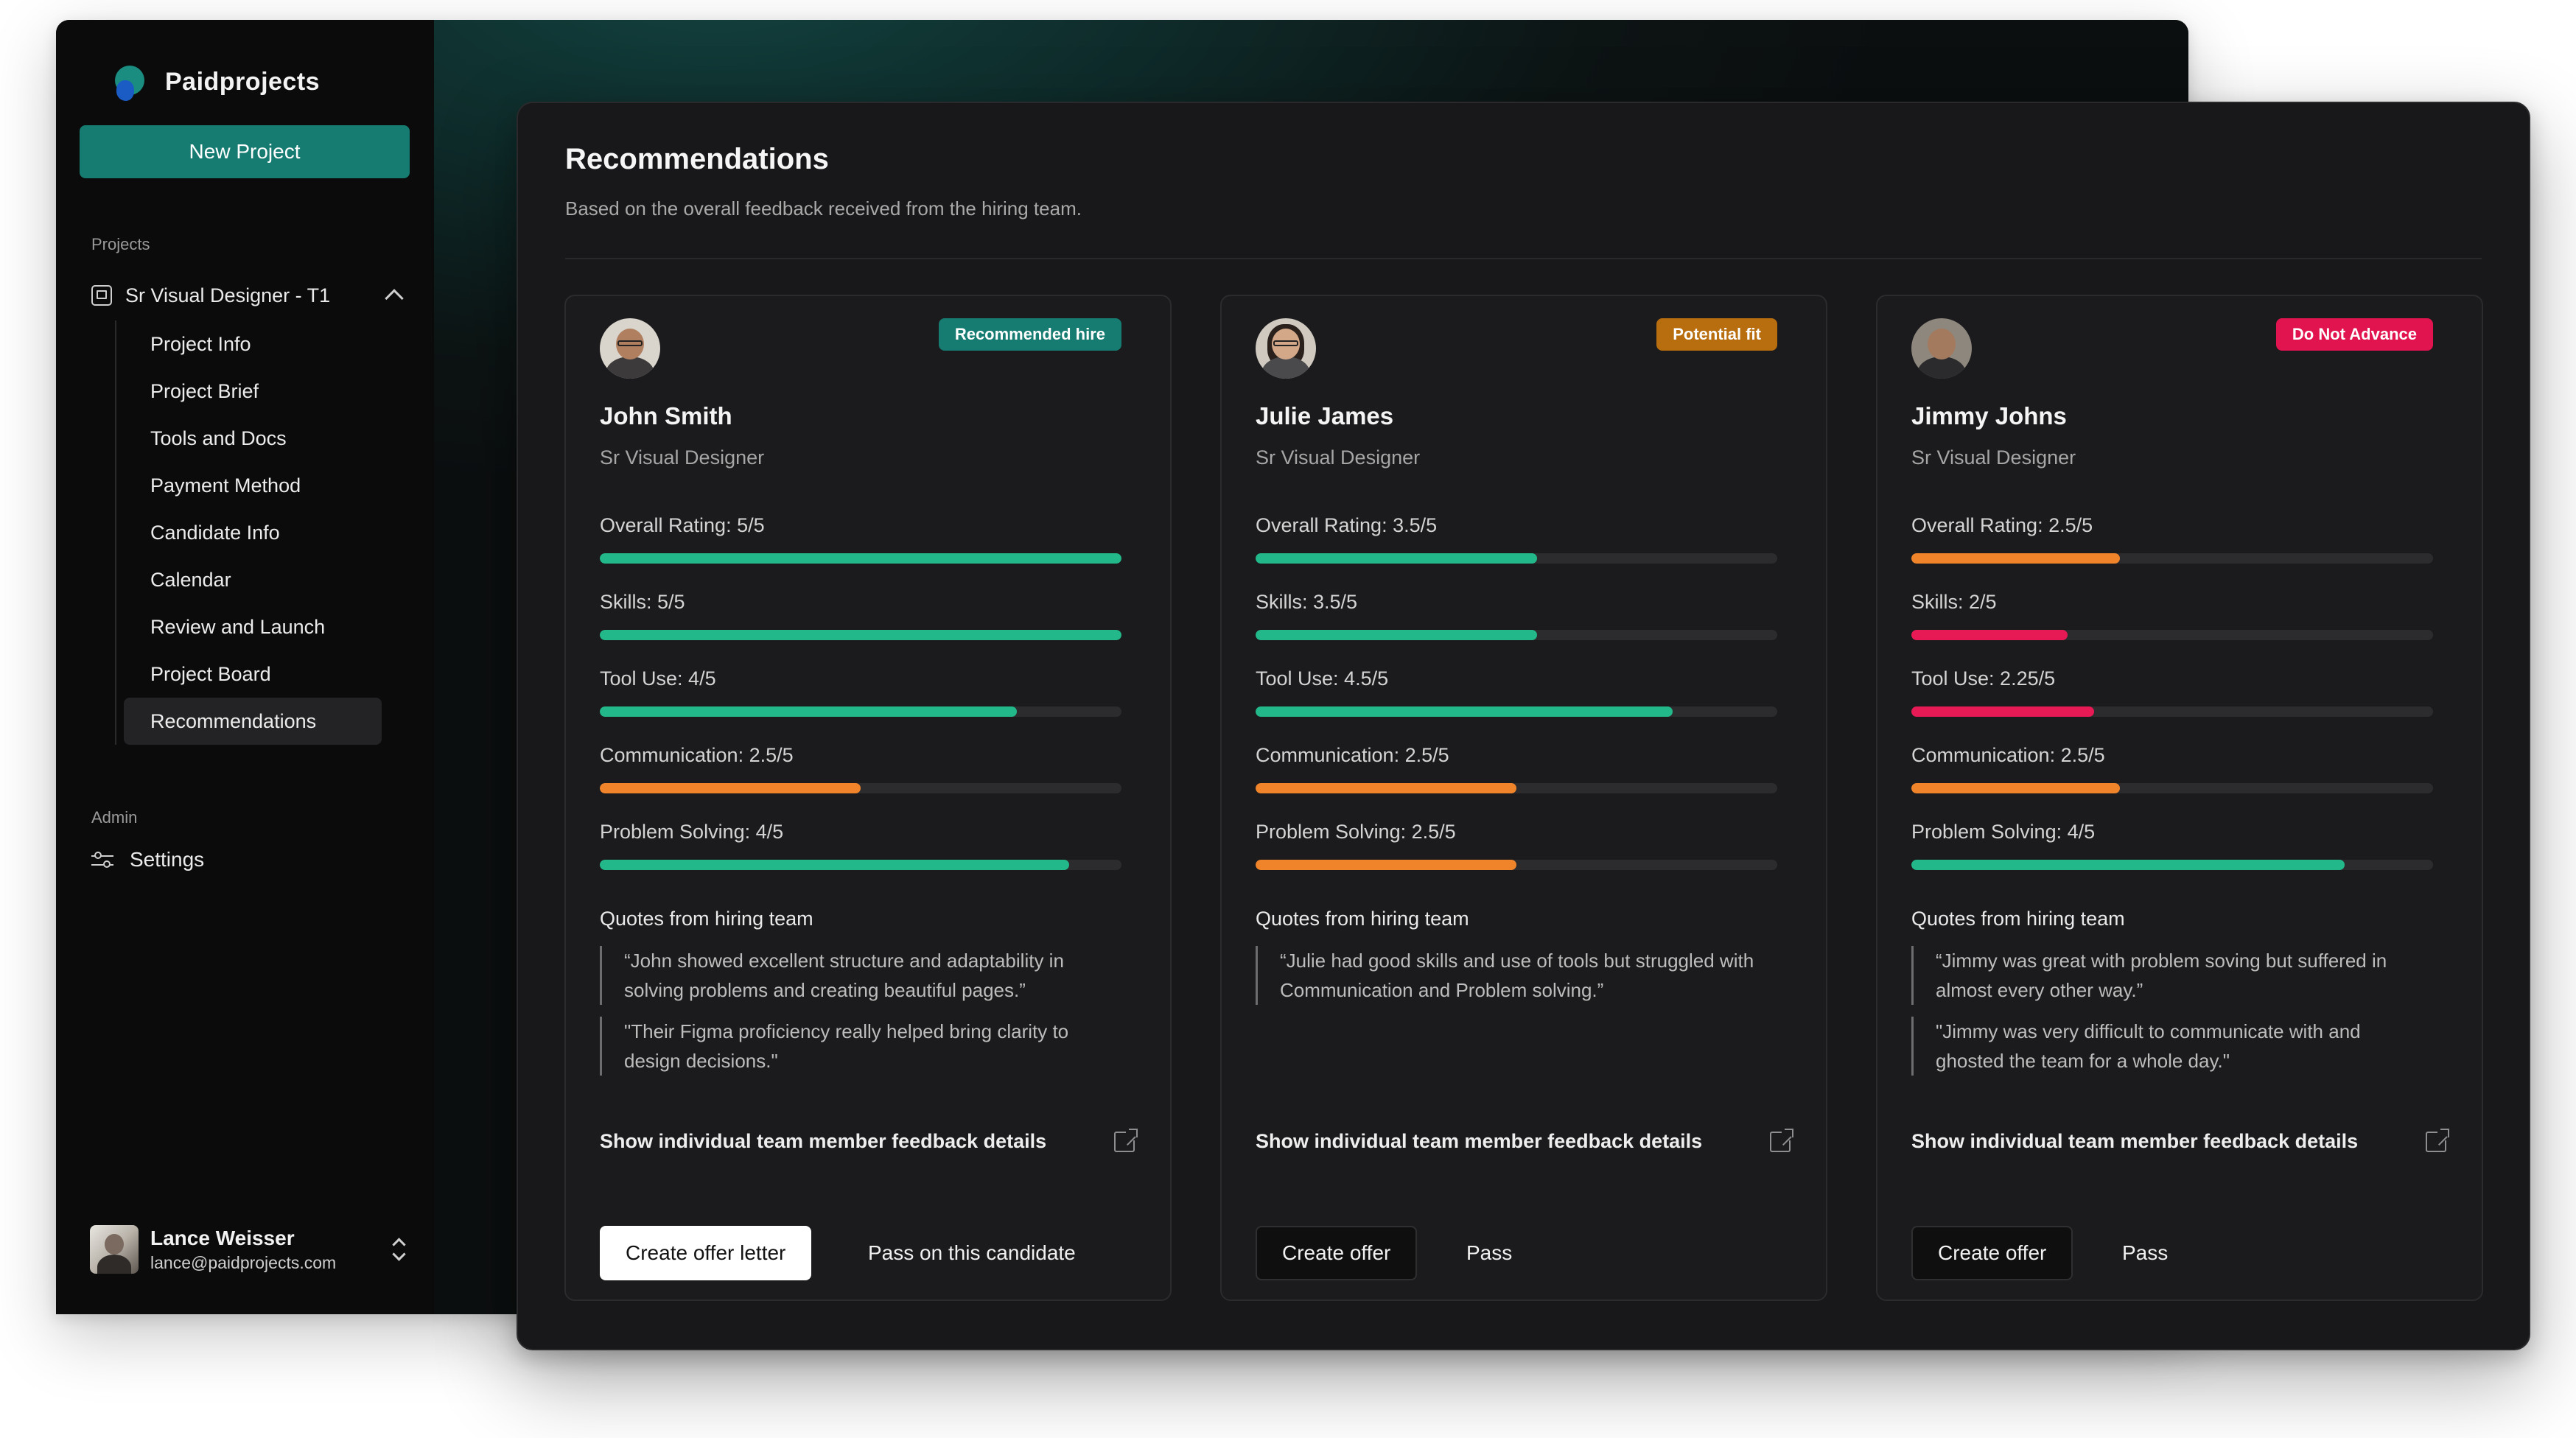 Image resolution: width=2576 pixels, height=1438 pixels. I want to click on sidebar-item-tools-and-docs: Tools and Docs, so click(263, 438).